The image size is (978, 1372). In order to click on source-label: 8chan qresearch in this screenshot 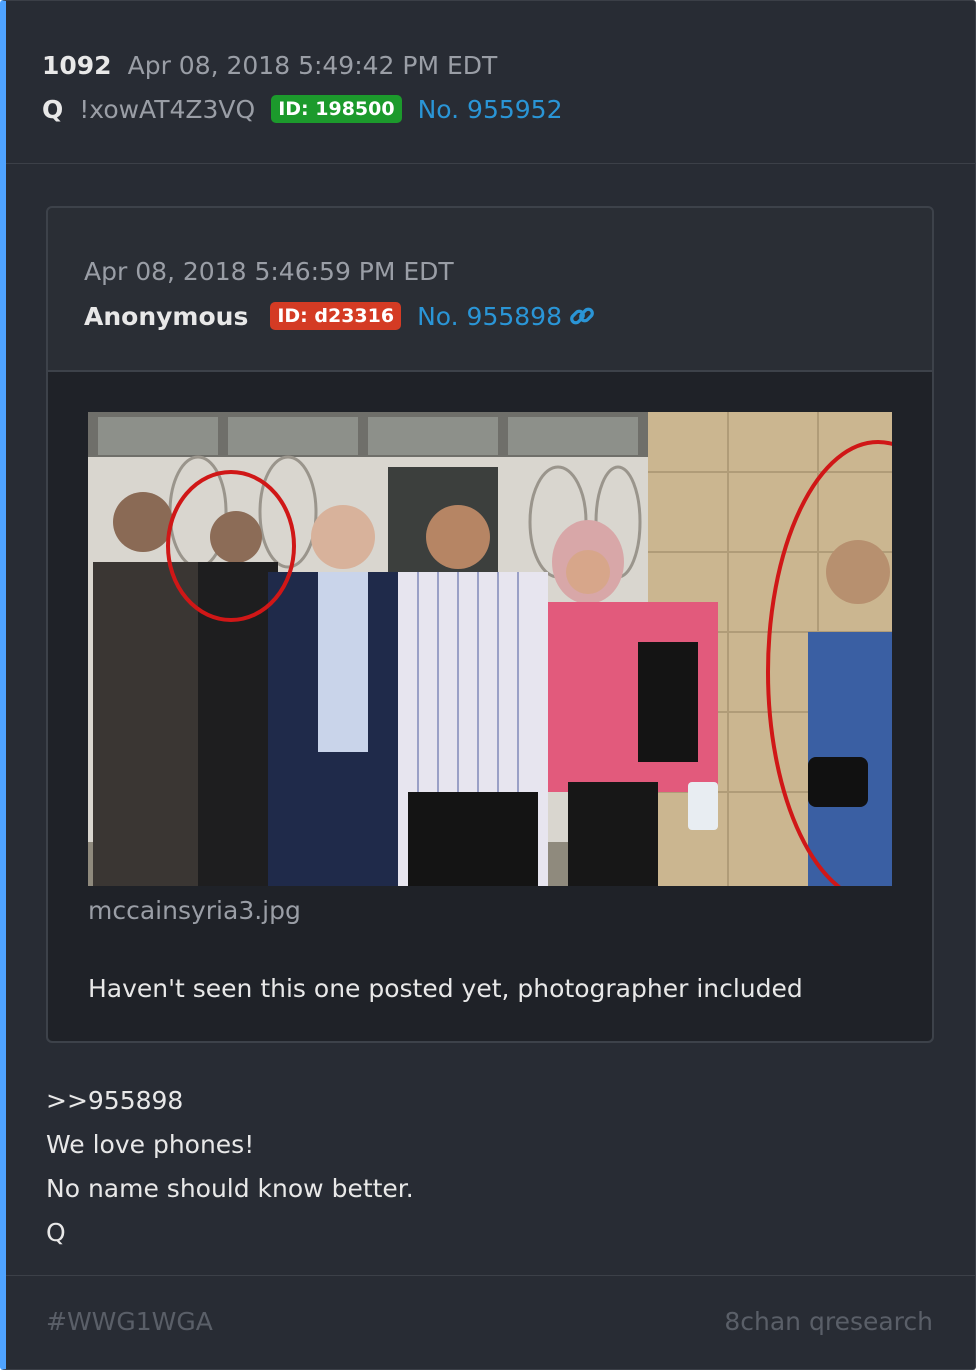, I will do `click(828, 1321)`.